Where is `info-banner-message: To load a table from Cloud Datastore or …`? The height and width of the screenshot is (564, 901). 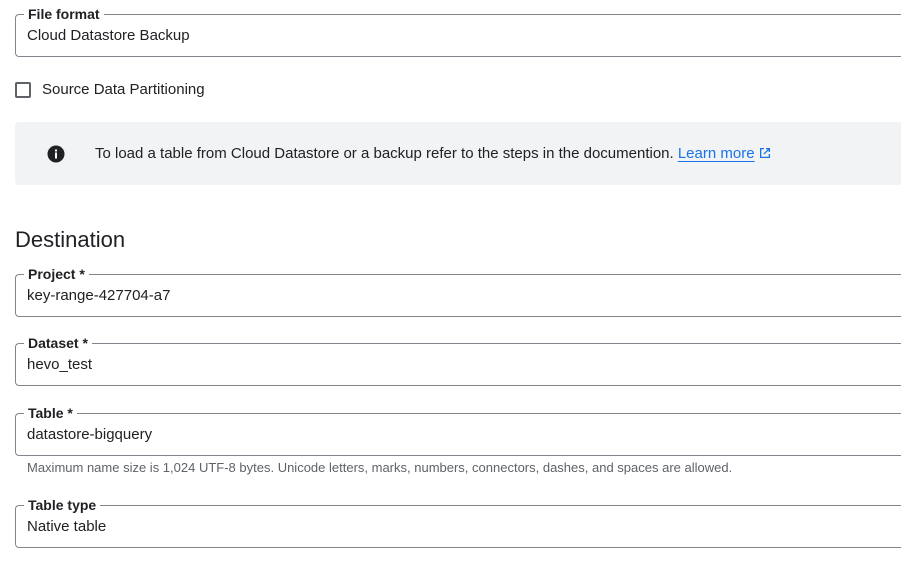 info-banner-message: To load a table from Cloud Datastore or … is located at coordinates (384, 153).